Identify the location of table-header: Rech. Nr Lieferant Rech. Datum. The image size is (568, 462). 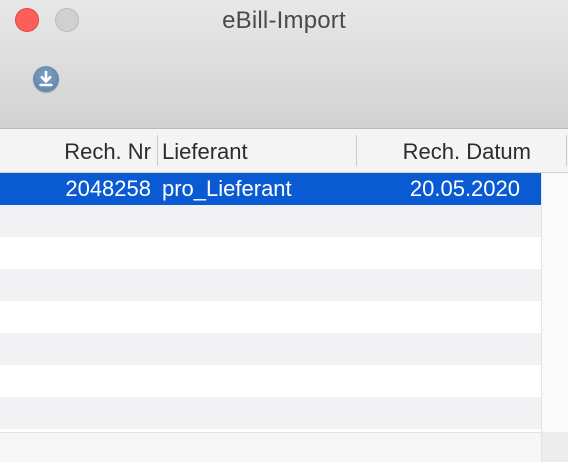
(284, 151).